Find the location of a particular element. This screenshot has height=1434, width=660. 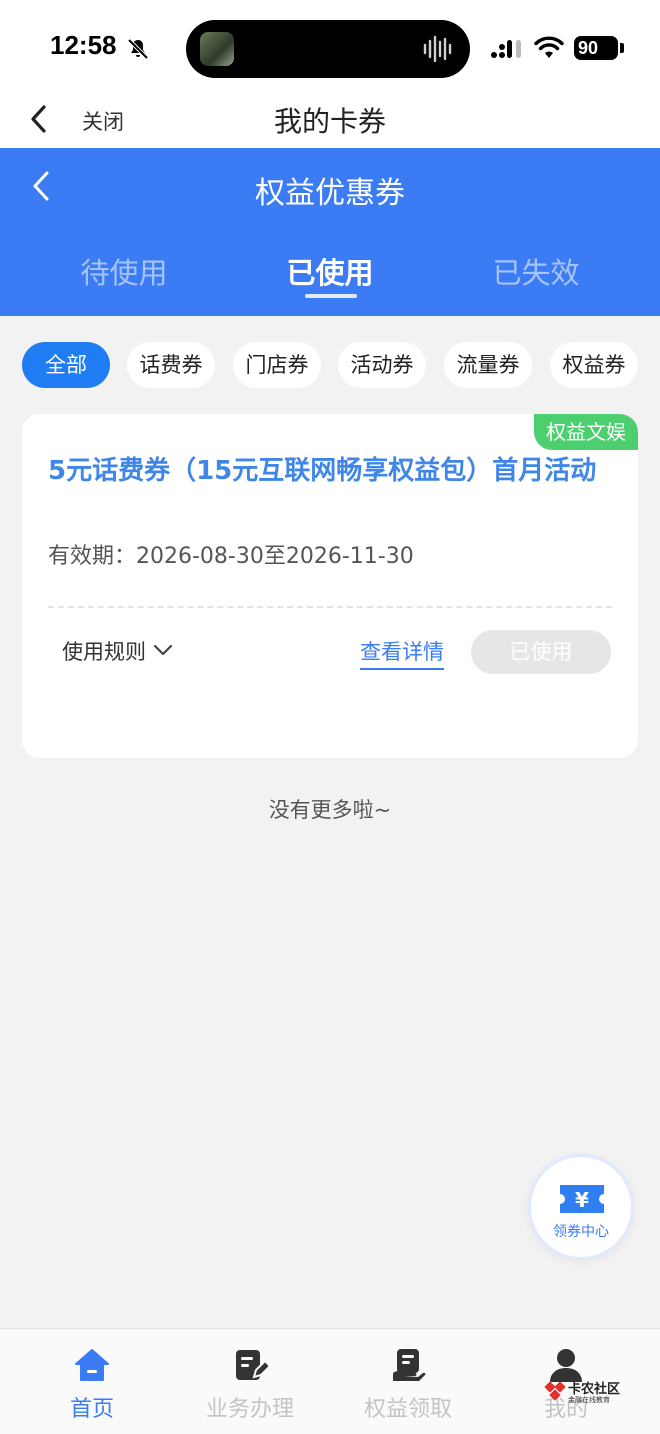

tabbar-benefits-label: 权益领取 is located at coordinates (407, 1409).